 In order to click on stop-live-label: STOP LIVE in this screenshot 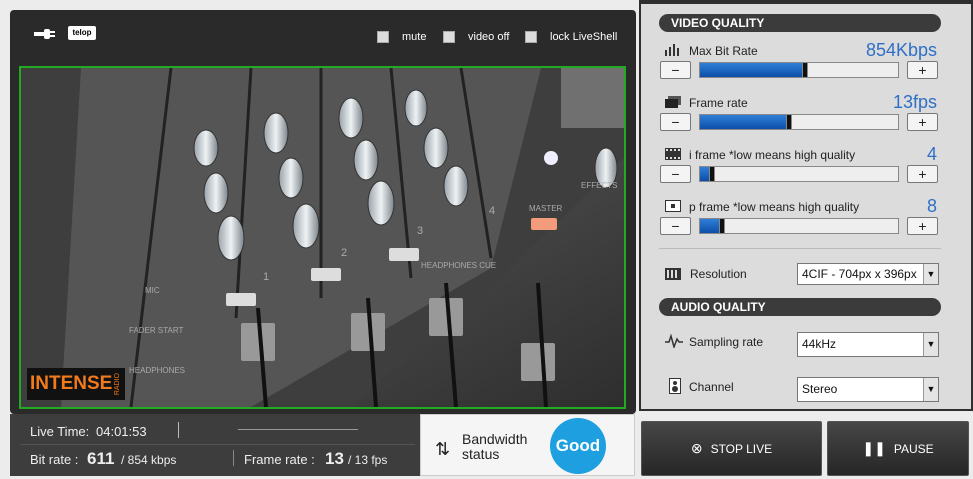, I will do `click(741, 448)`.